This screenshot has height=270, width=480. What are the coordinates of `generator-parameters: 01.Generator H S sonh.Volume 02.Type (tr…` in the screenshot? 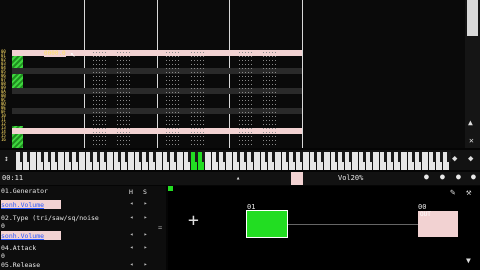 It's located at (78, 228).